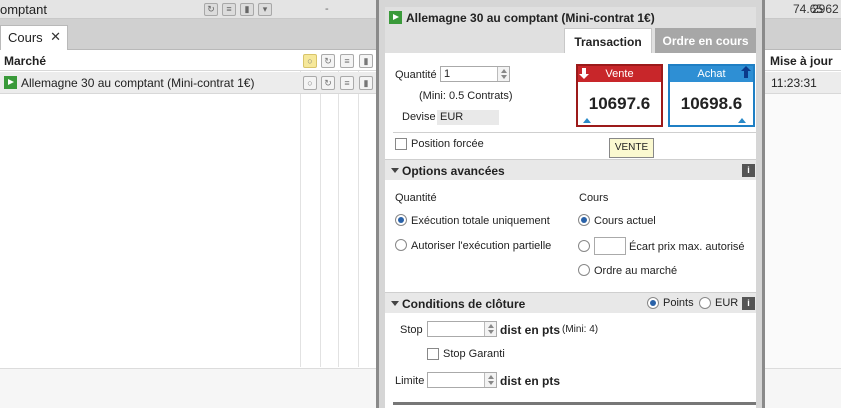 The height and width of the screenshot is (408, 841). What do you see at coordinates (653, 303) in the screenshot?
I see `radio-points` at bounding box center [653, 303].